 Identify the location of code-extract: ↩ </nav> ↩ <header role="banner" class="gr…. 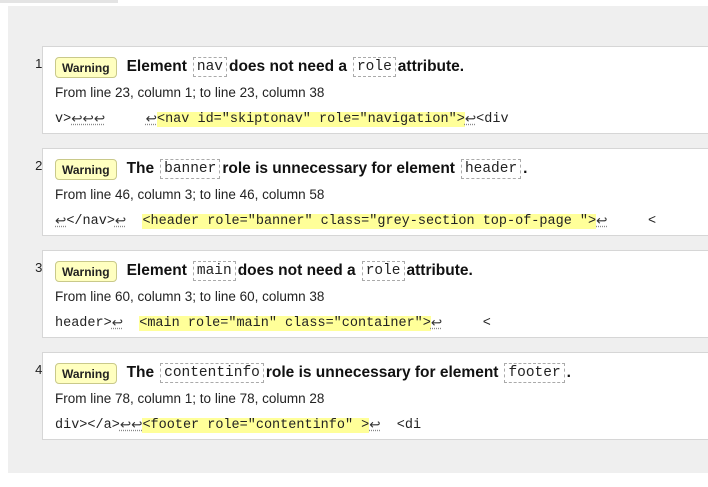
(355, 221).